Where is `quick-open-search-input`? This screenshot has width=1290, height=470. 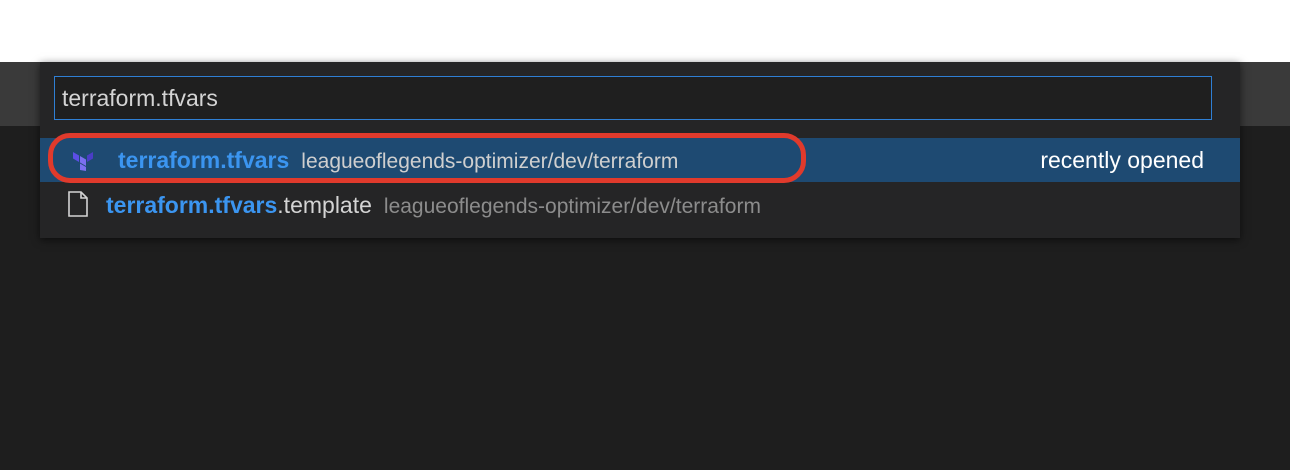
quick-open-search-input is located at coordinates (633, 98).